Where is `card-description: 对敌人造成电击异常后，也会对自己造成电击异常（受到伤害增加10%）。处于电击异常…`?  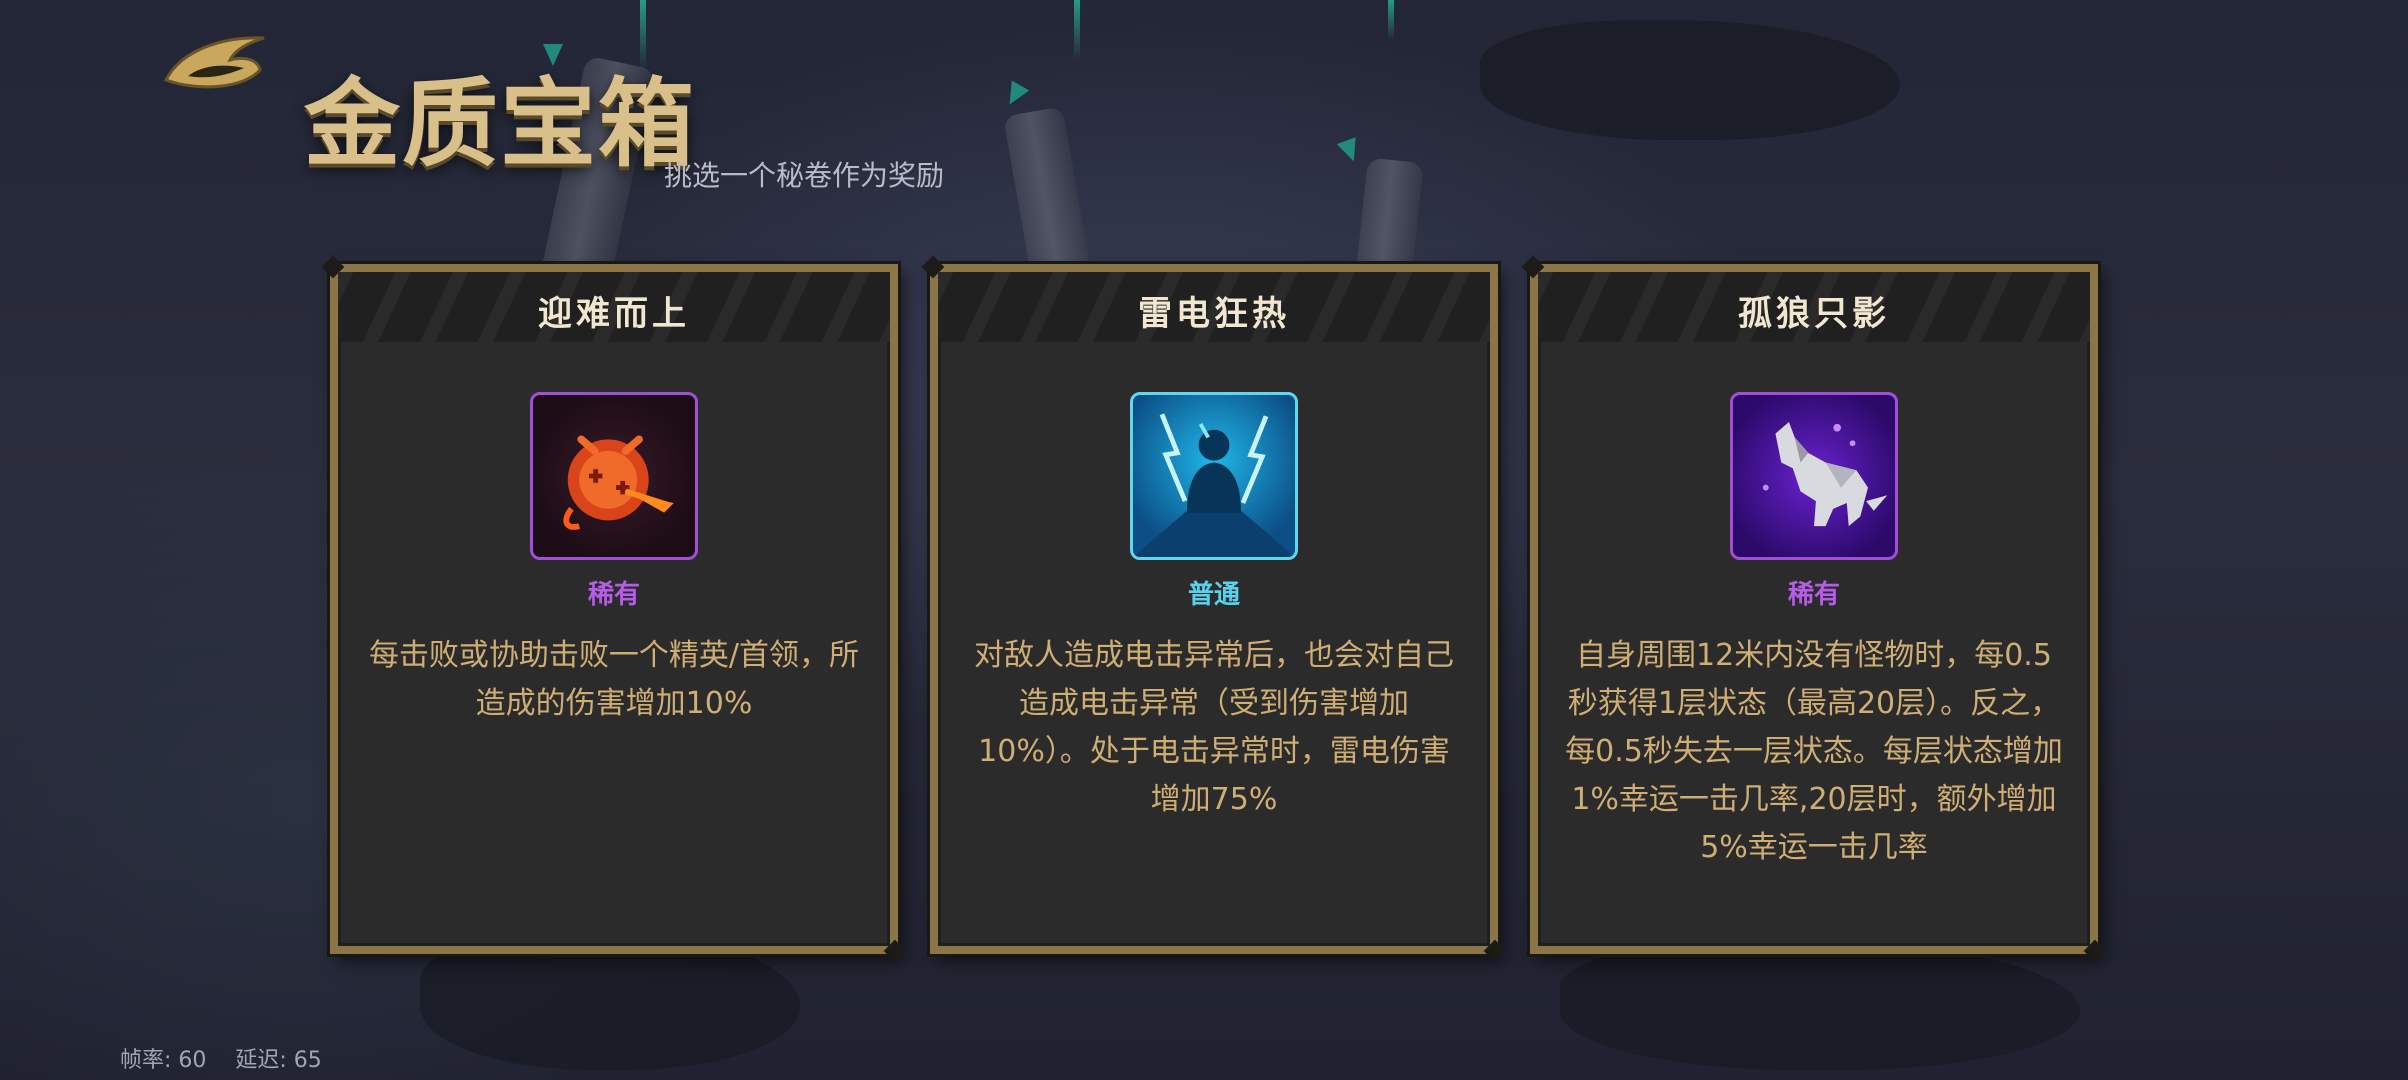
card-description: 对敌人造成电击异常后，也会对自己造成电击异常（受到伤害增加10%）。处于电击异常… is located at coordinates (1214, 727).